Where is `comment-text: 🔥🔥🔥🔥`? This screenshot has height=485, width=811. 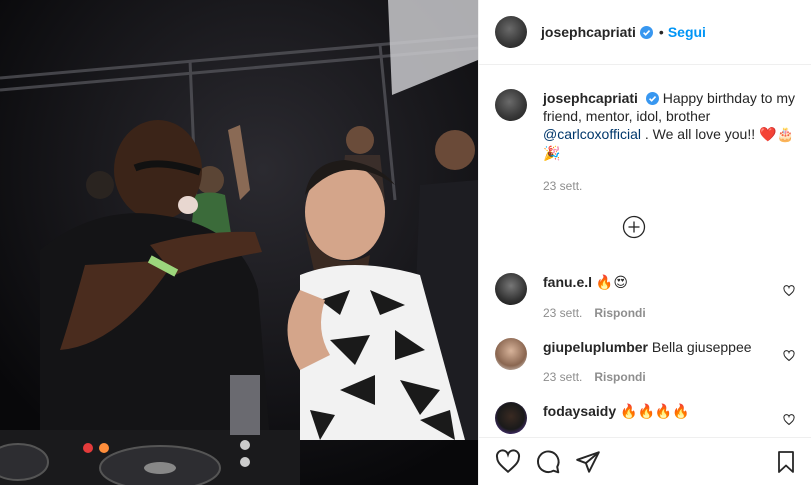 comment-text: 🔥🔥🔥🔥 is located at coordinates (655, 412).